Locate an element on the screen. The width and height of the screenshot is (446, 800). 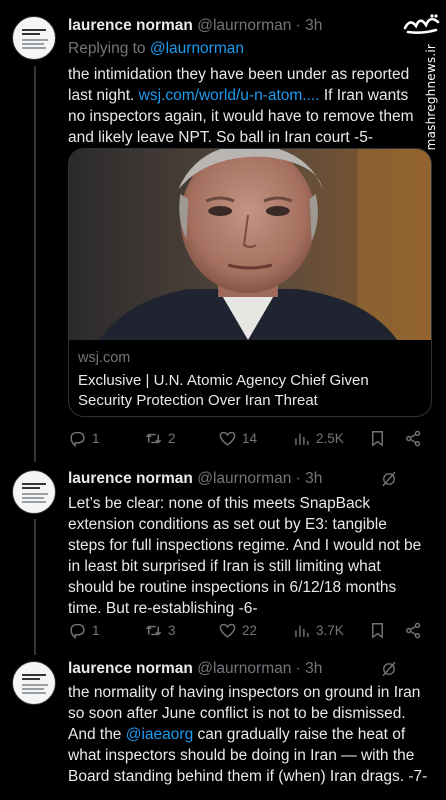
views-button: 3.7K is located at coordinates (318, 630).